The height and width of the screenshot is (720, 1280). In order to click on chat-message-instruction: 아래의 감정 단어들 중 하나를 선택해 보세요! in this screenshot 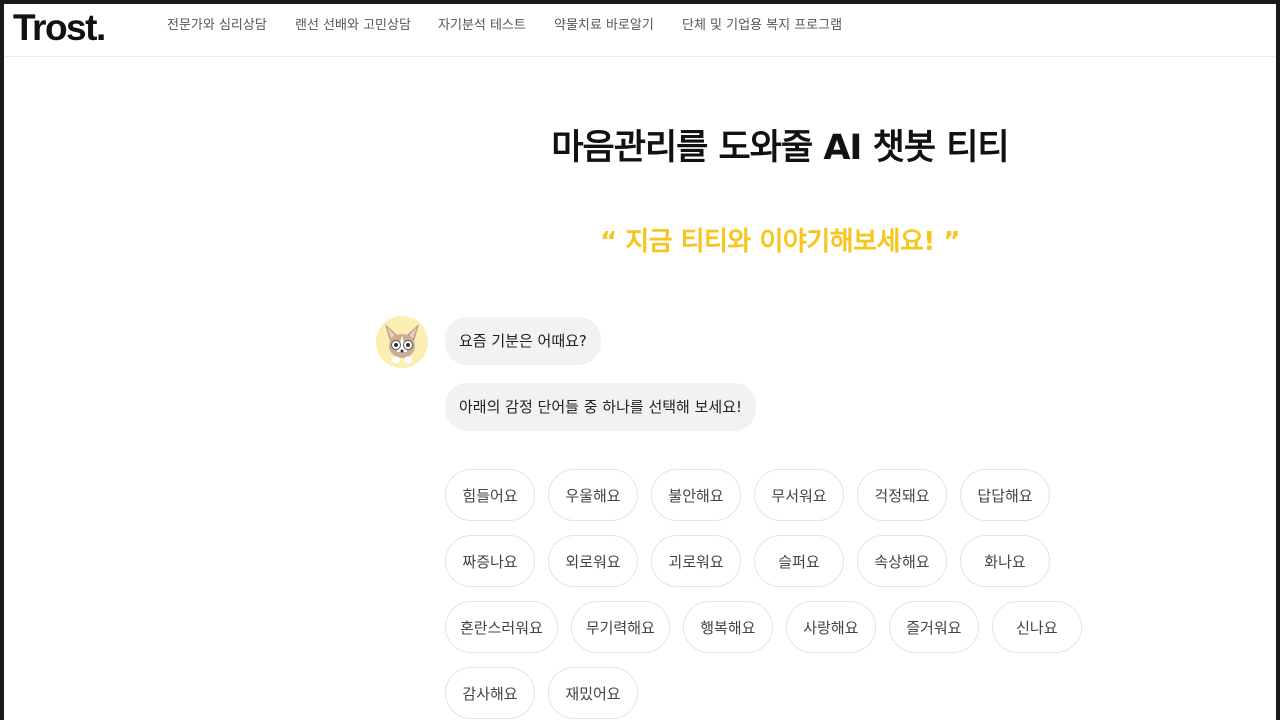, I will do `click(601, 407)`.